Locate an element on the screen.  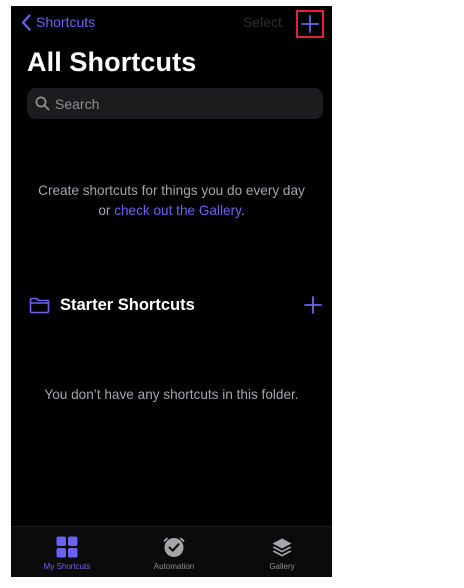
tab-bar: My Shortcuts Automation Gallery is located at coordinates (171, 551).